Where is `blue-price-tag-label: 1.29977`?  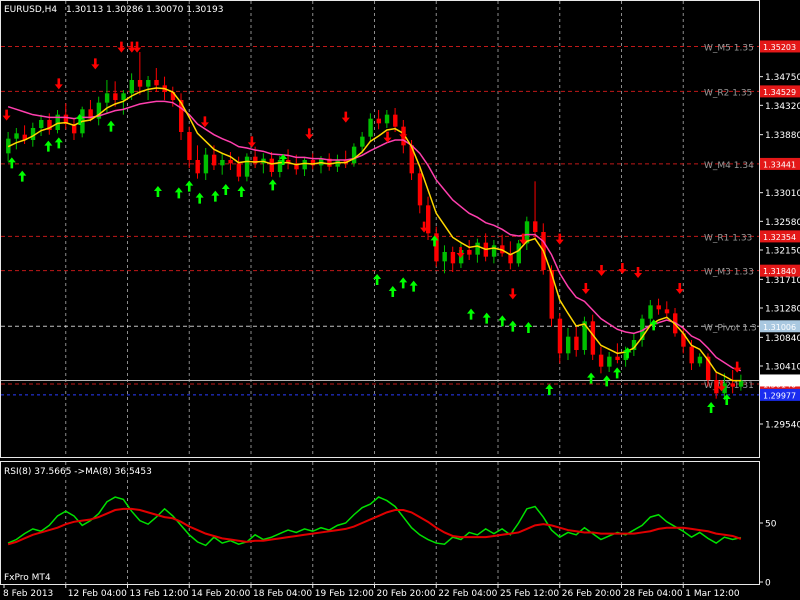
blue-price-tag-label: 1.29977 is located at coordinates (779, 395).